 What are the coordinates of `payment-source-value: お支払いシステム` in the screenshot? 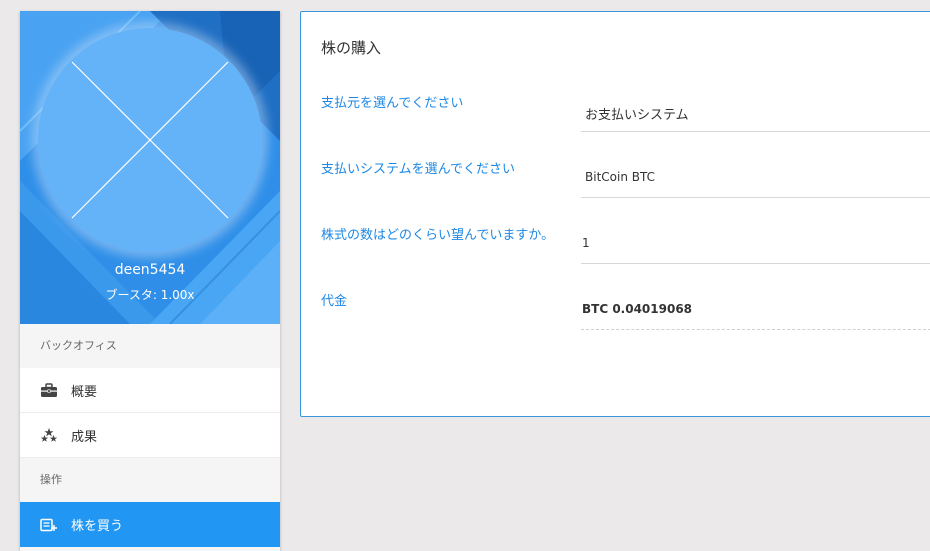 It's located at (637, 115).